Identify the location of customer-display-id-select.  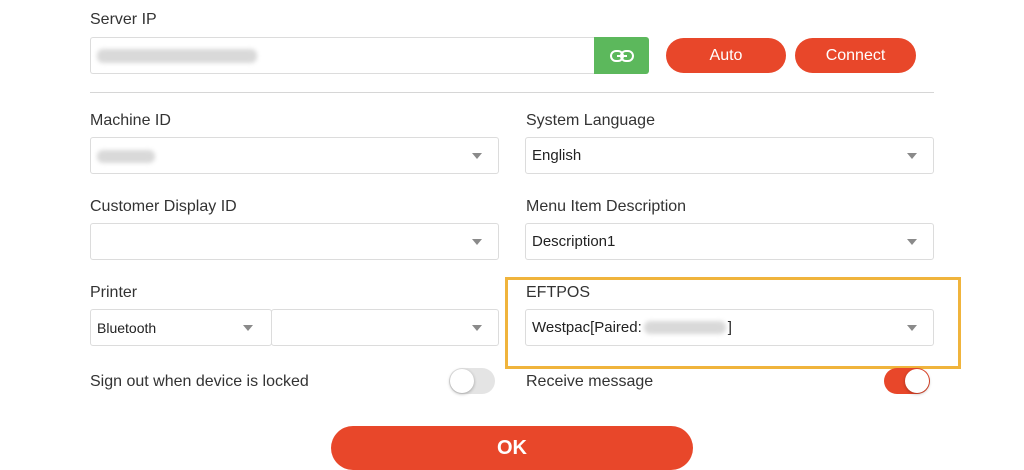
(294, 241).